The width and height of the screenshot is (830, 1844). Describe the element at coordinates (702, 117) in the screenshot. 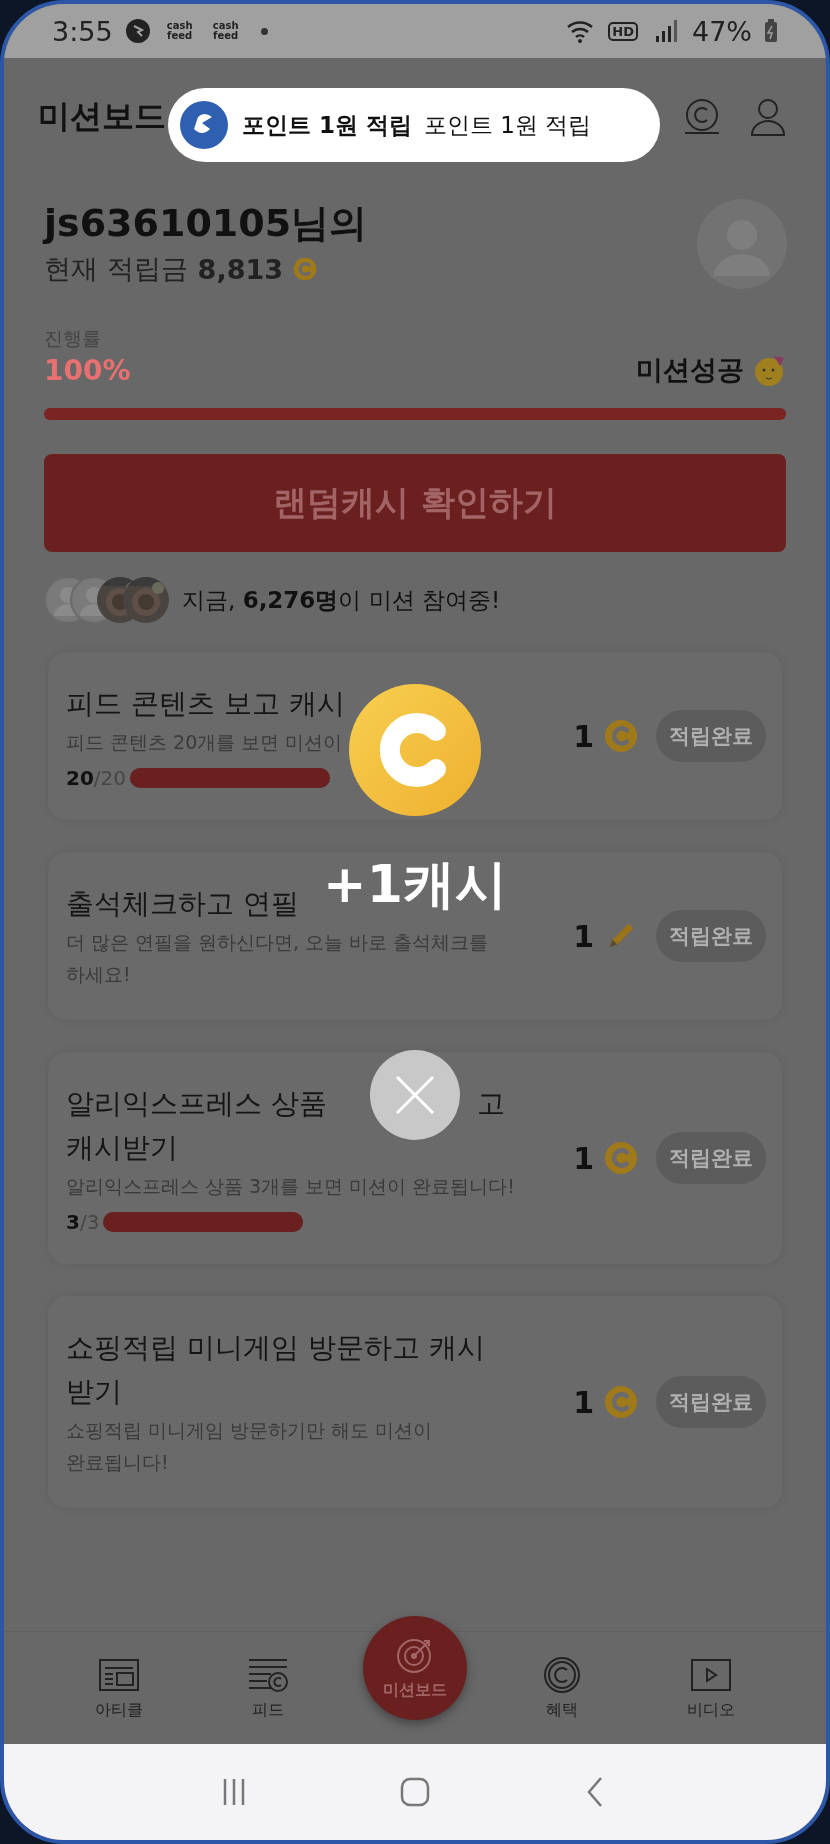

I see `coin-stack-icon` at that location.